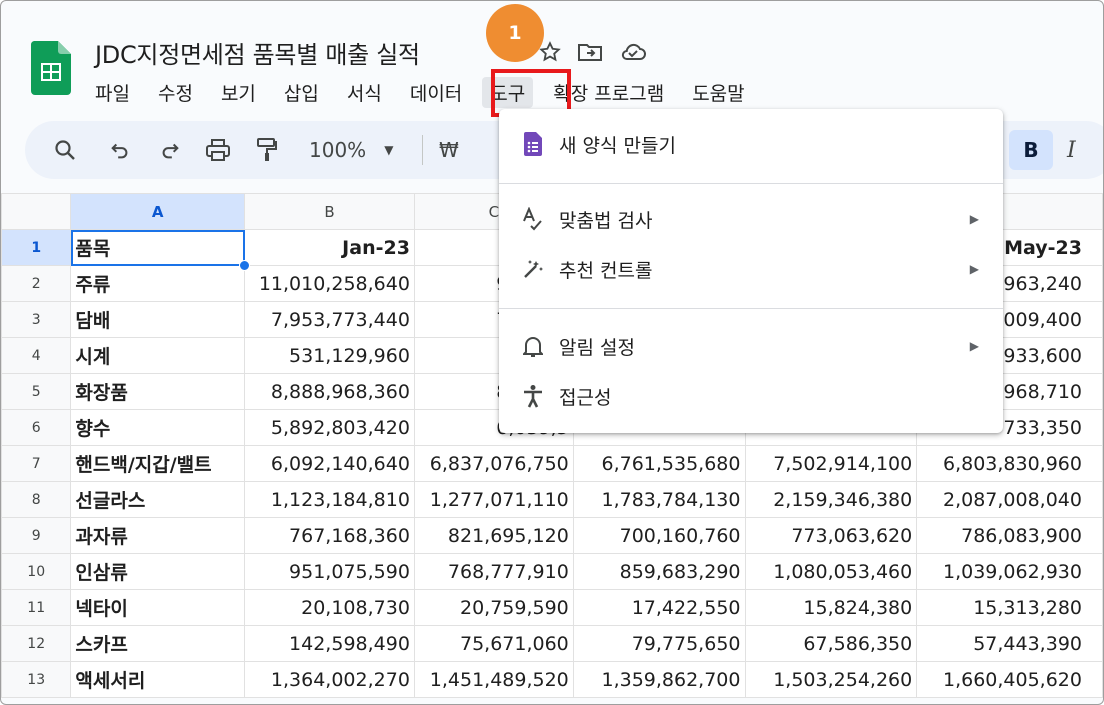  What do you see at coordinates (244, 265) in the screenshot?
I see `fill-handle` at bounding box center [244, 265].